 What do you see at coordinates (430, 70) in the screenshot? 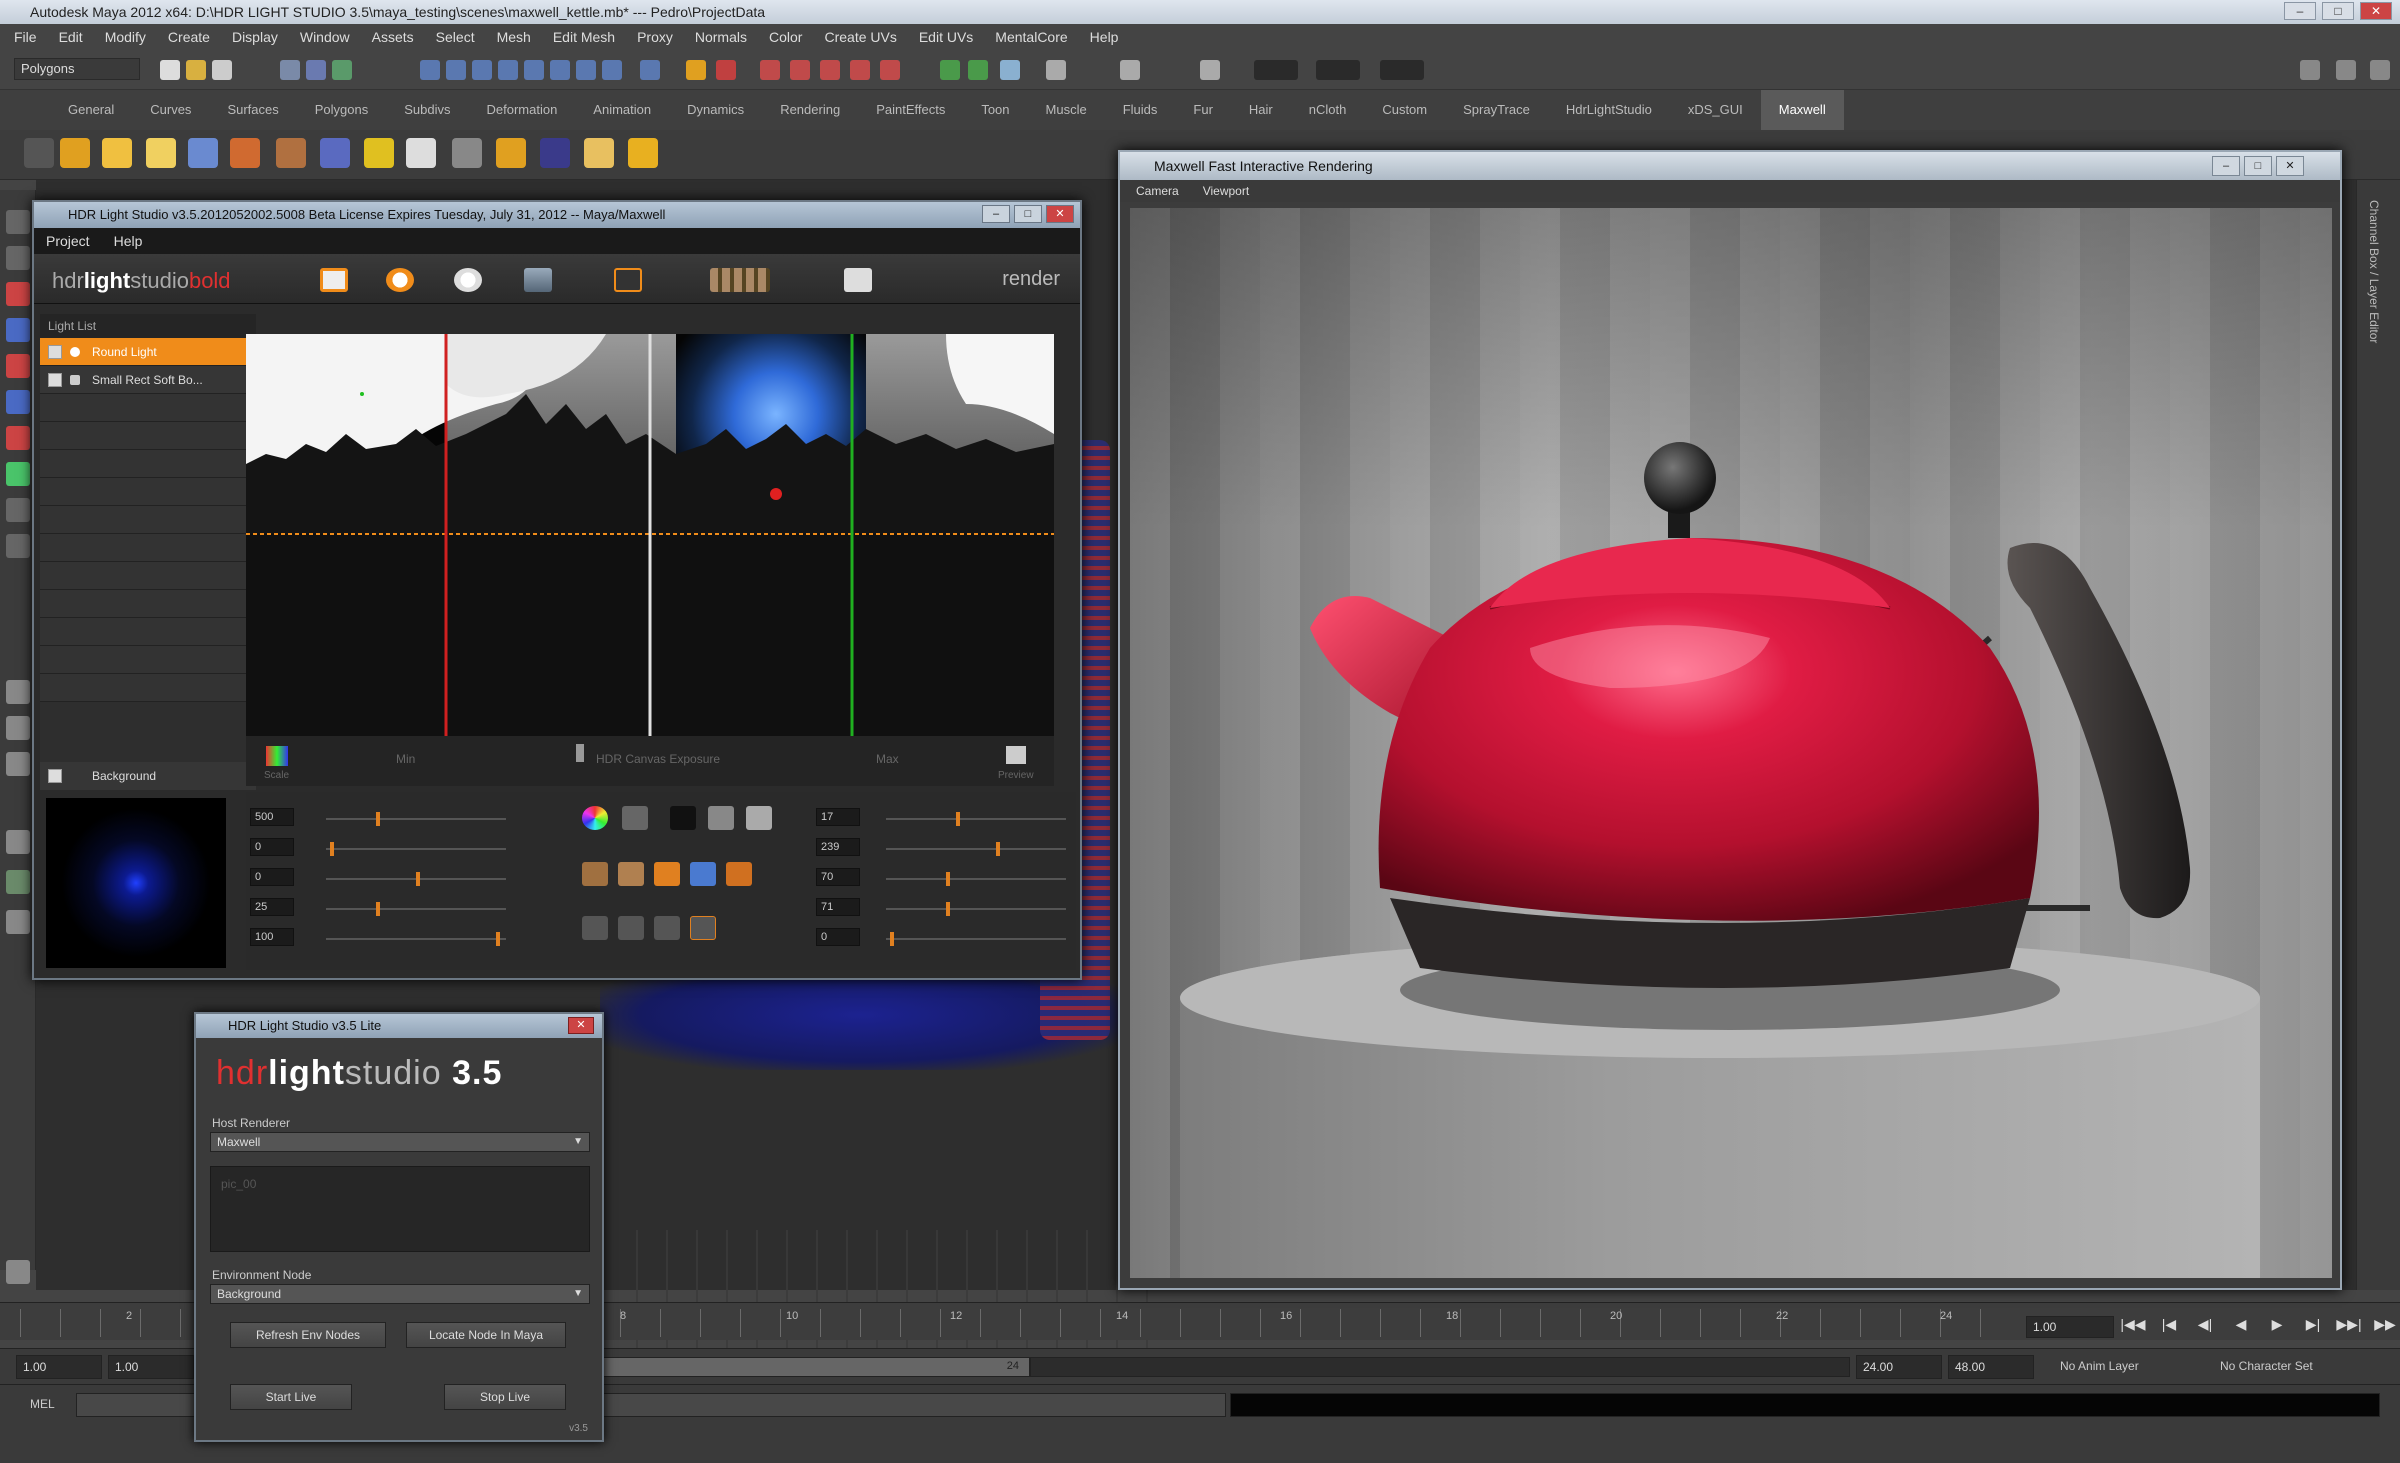
I see `mask-handles-icon` at bounding box center [430, 70].